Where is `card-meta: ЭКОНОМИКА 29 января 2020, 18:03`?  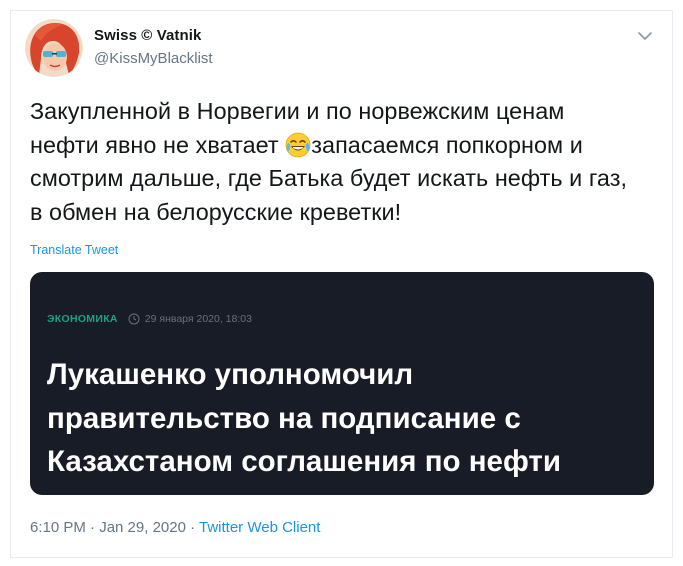 card-meta: ЭКОНОМИКА 29 января 2020, 18:03 is located at coordinates (149, 319).